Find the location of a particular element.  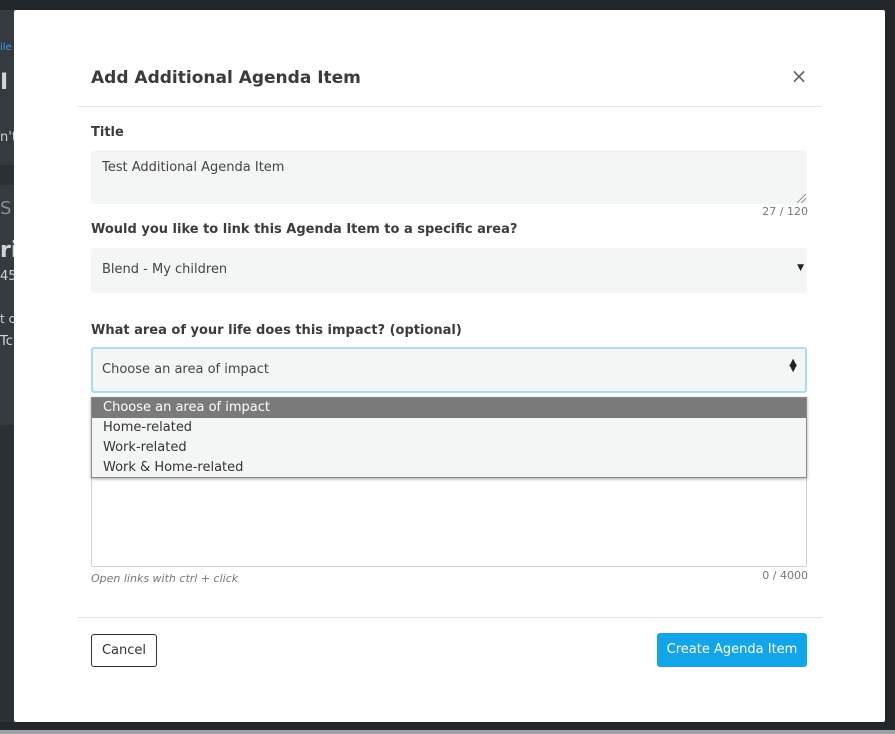

background-text: n't is located at coordinates (7, 137).